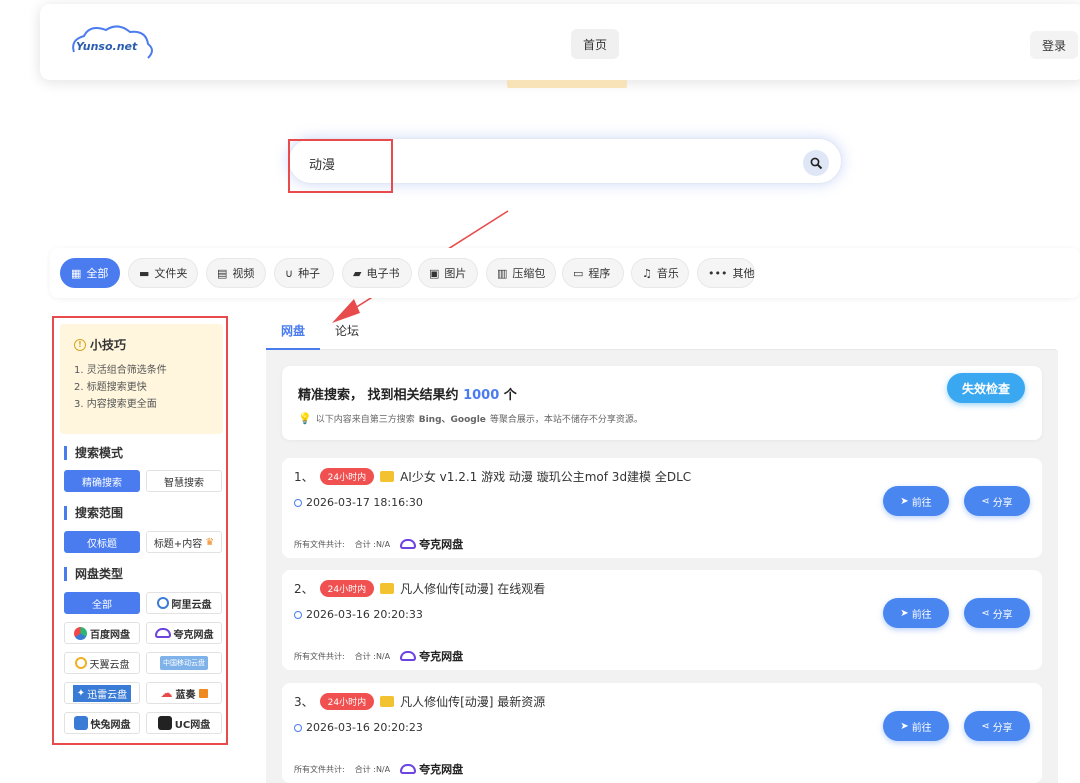 This screenshot has height=783, width=1080. Describe the element at coordinates (340, 166) in the screenshot. I see `search-highlight-box` at that location.